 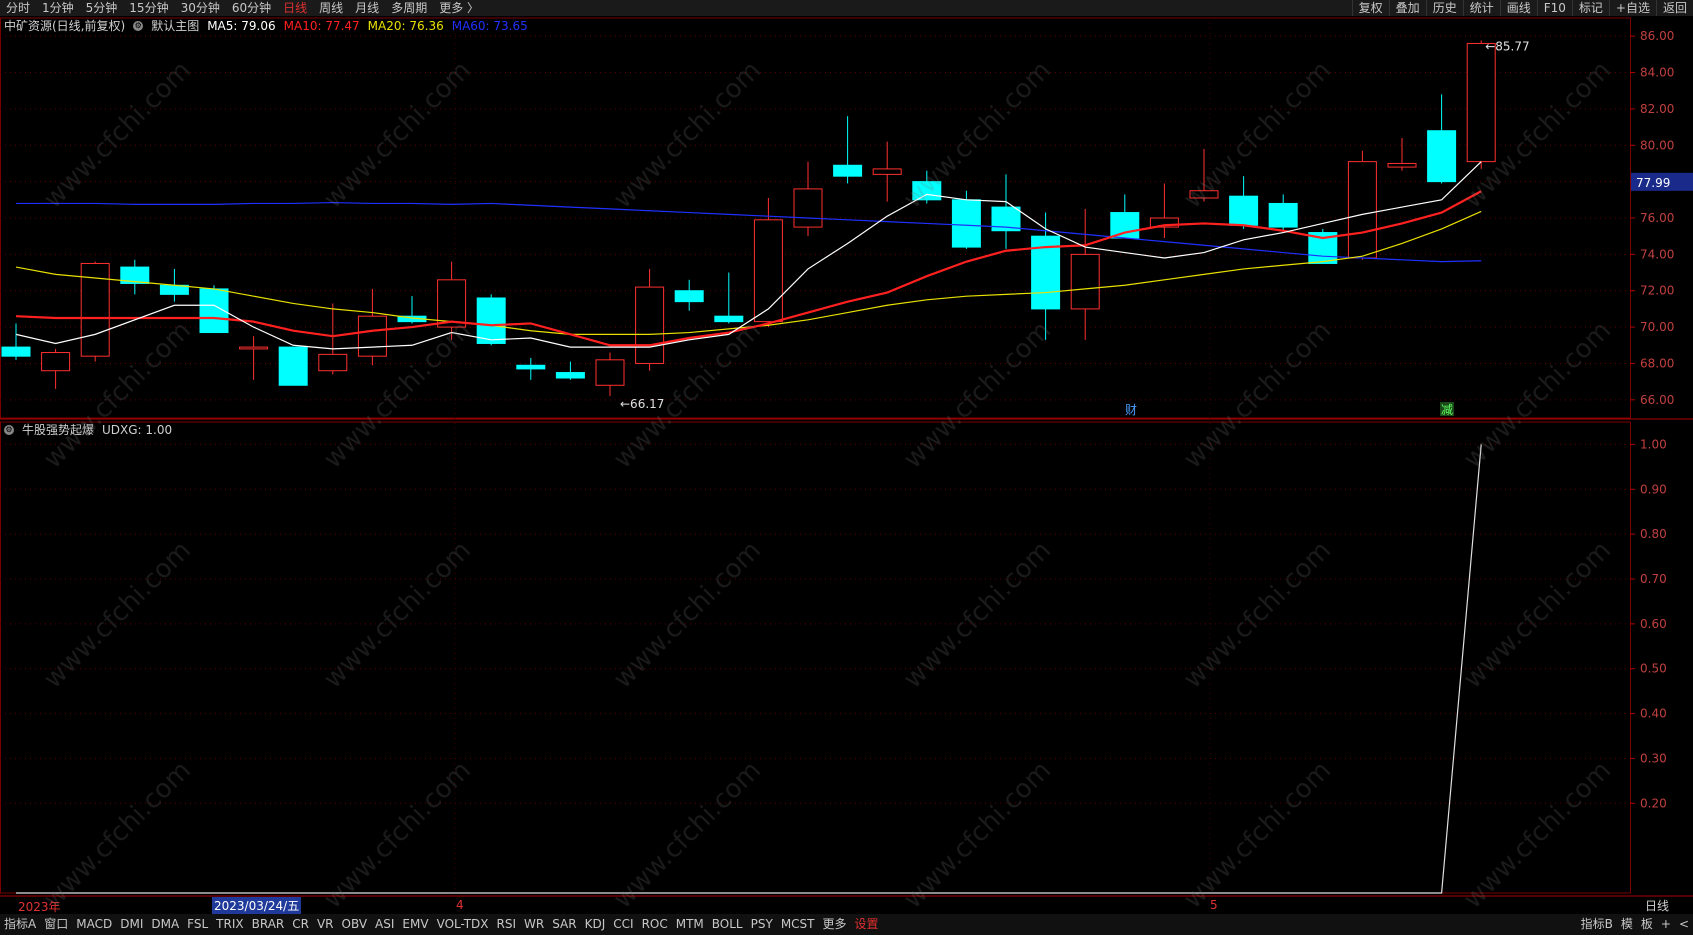 What do you see at coordinates (690, 924) in the screenshot?
I see `indicator-tab-20: MTM` at bounding box center [690, 924].